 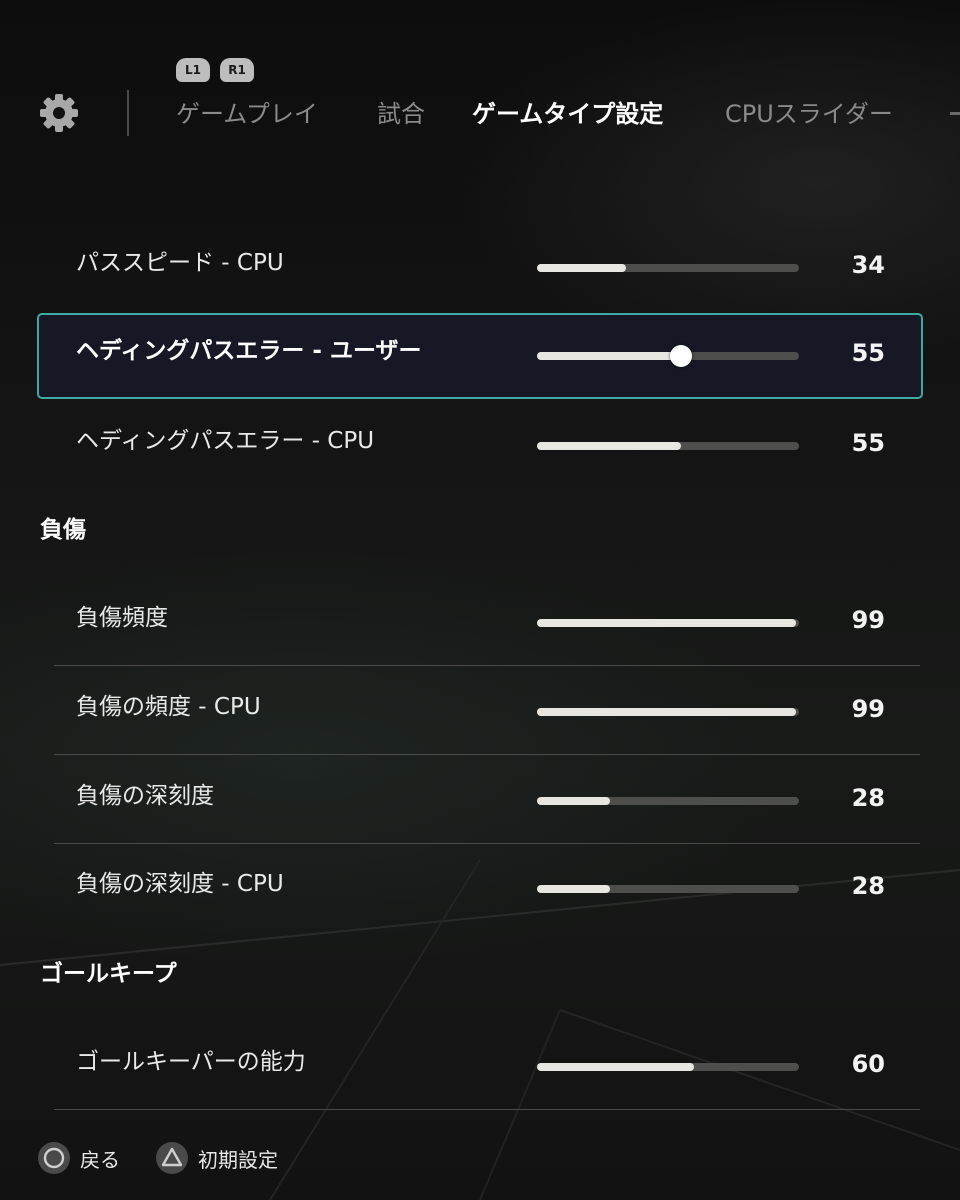 I want to click on setting-row-pass-speed-cpu: パススピード - CPU 34, so click(x=480, y=268).